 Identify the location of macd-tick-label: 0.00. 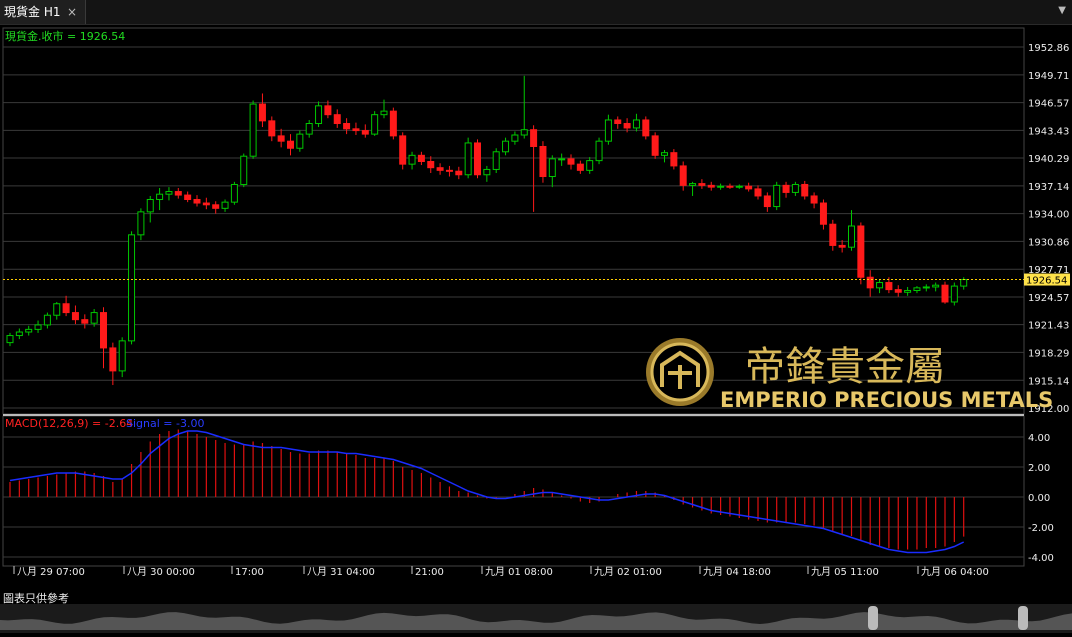
(1039, 498).